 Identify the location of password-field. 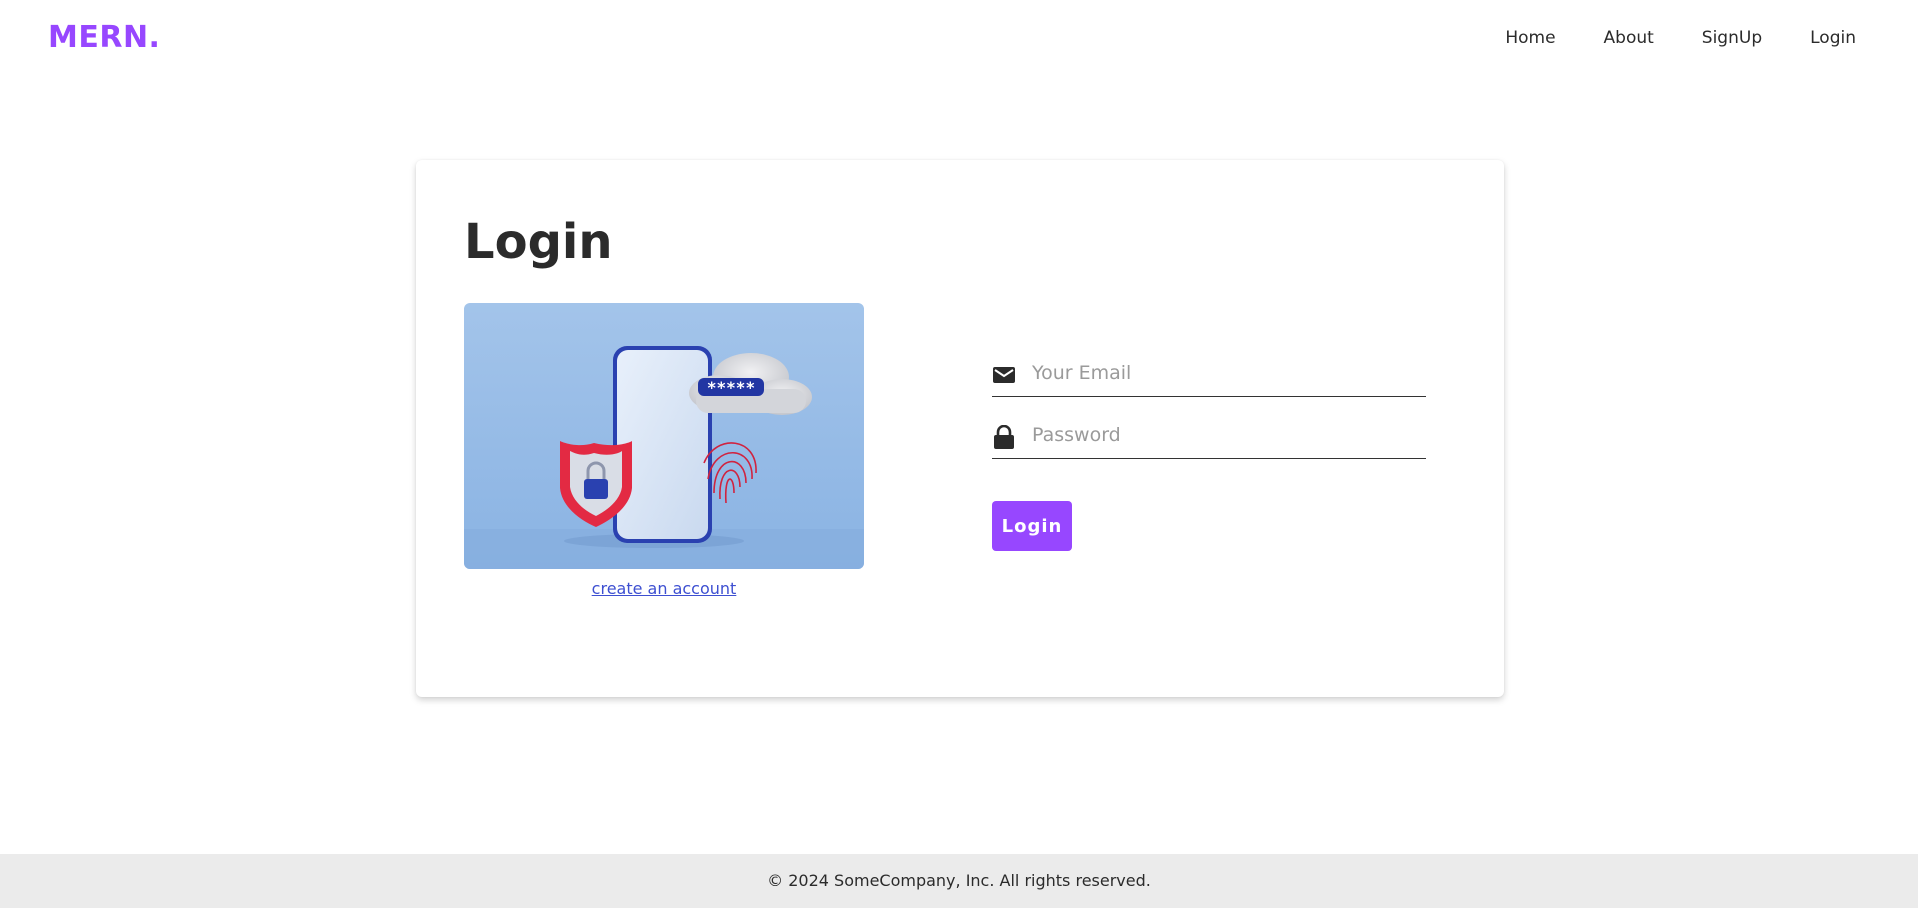
(1209, 436).